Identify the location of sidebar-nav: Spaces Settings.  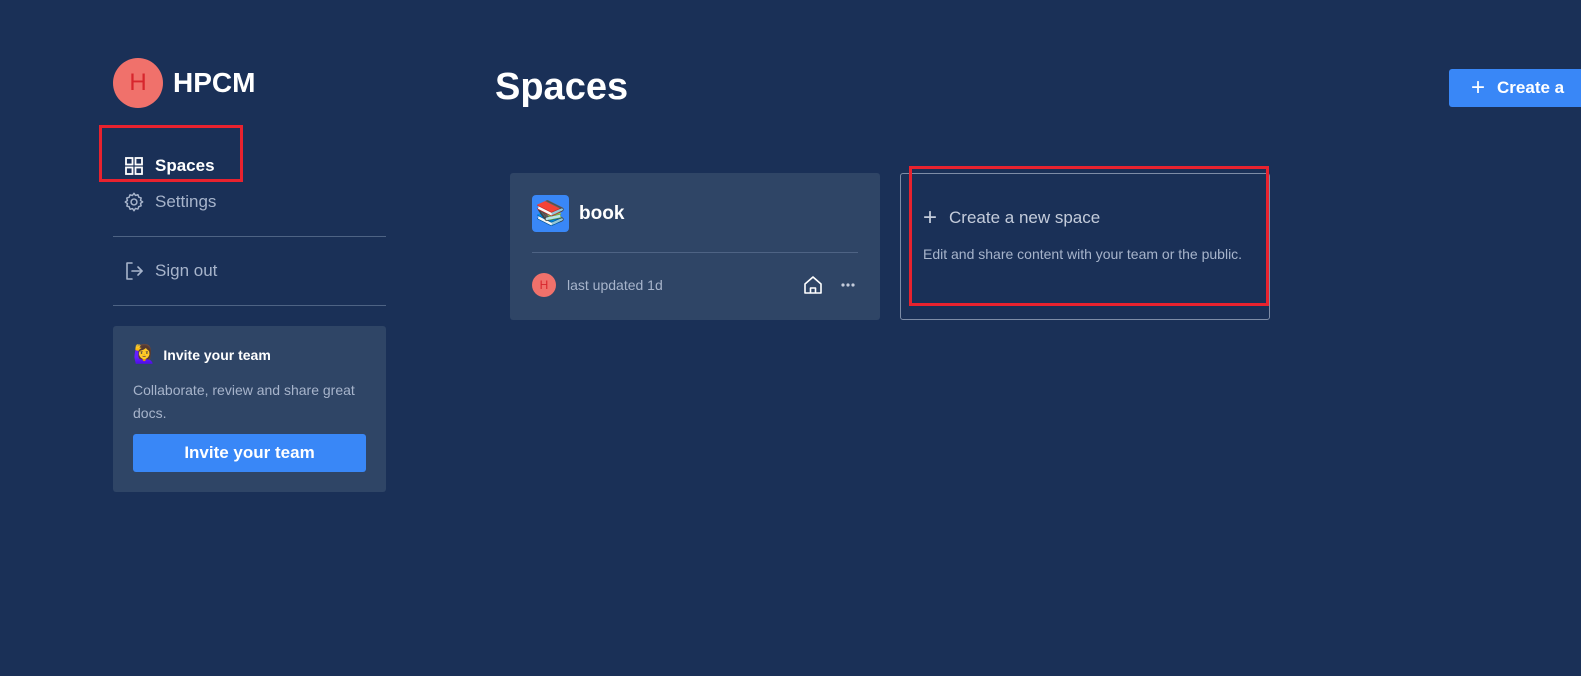
(249, 184).